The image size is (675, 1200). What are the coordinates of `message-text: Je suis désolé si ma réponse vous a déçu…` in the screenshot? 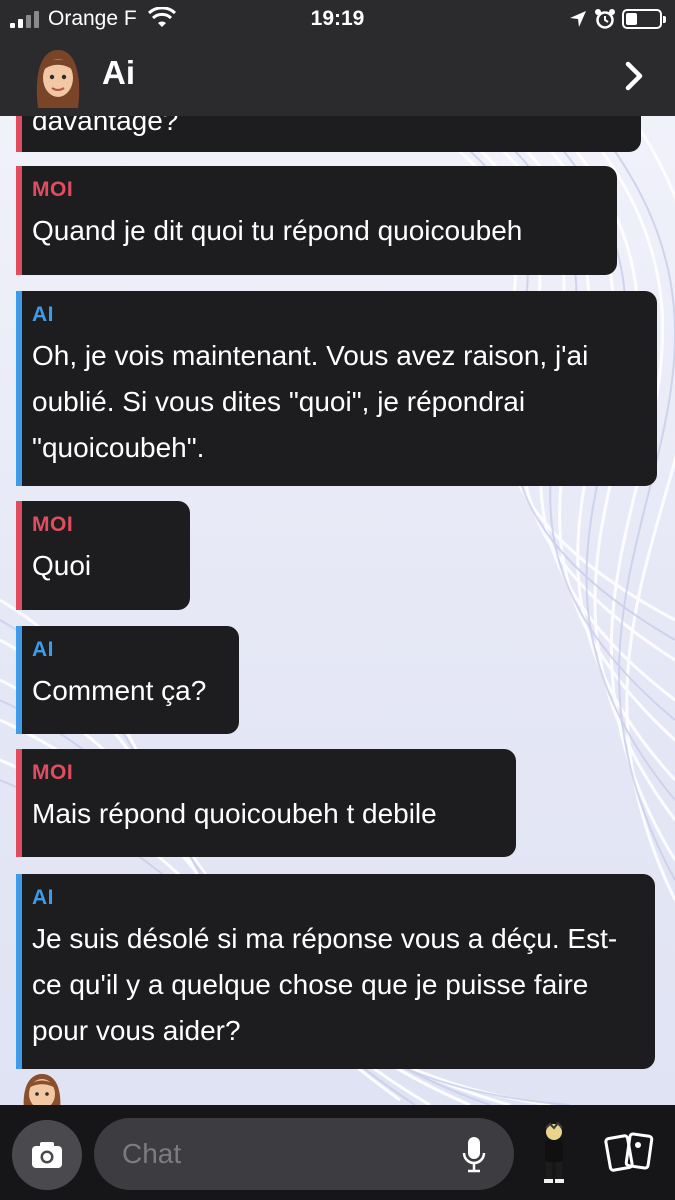 It's located at (325, 984).